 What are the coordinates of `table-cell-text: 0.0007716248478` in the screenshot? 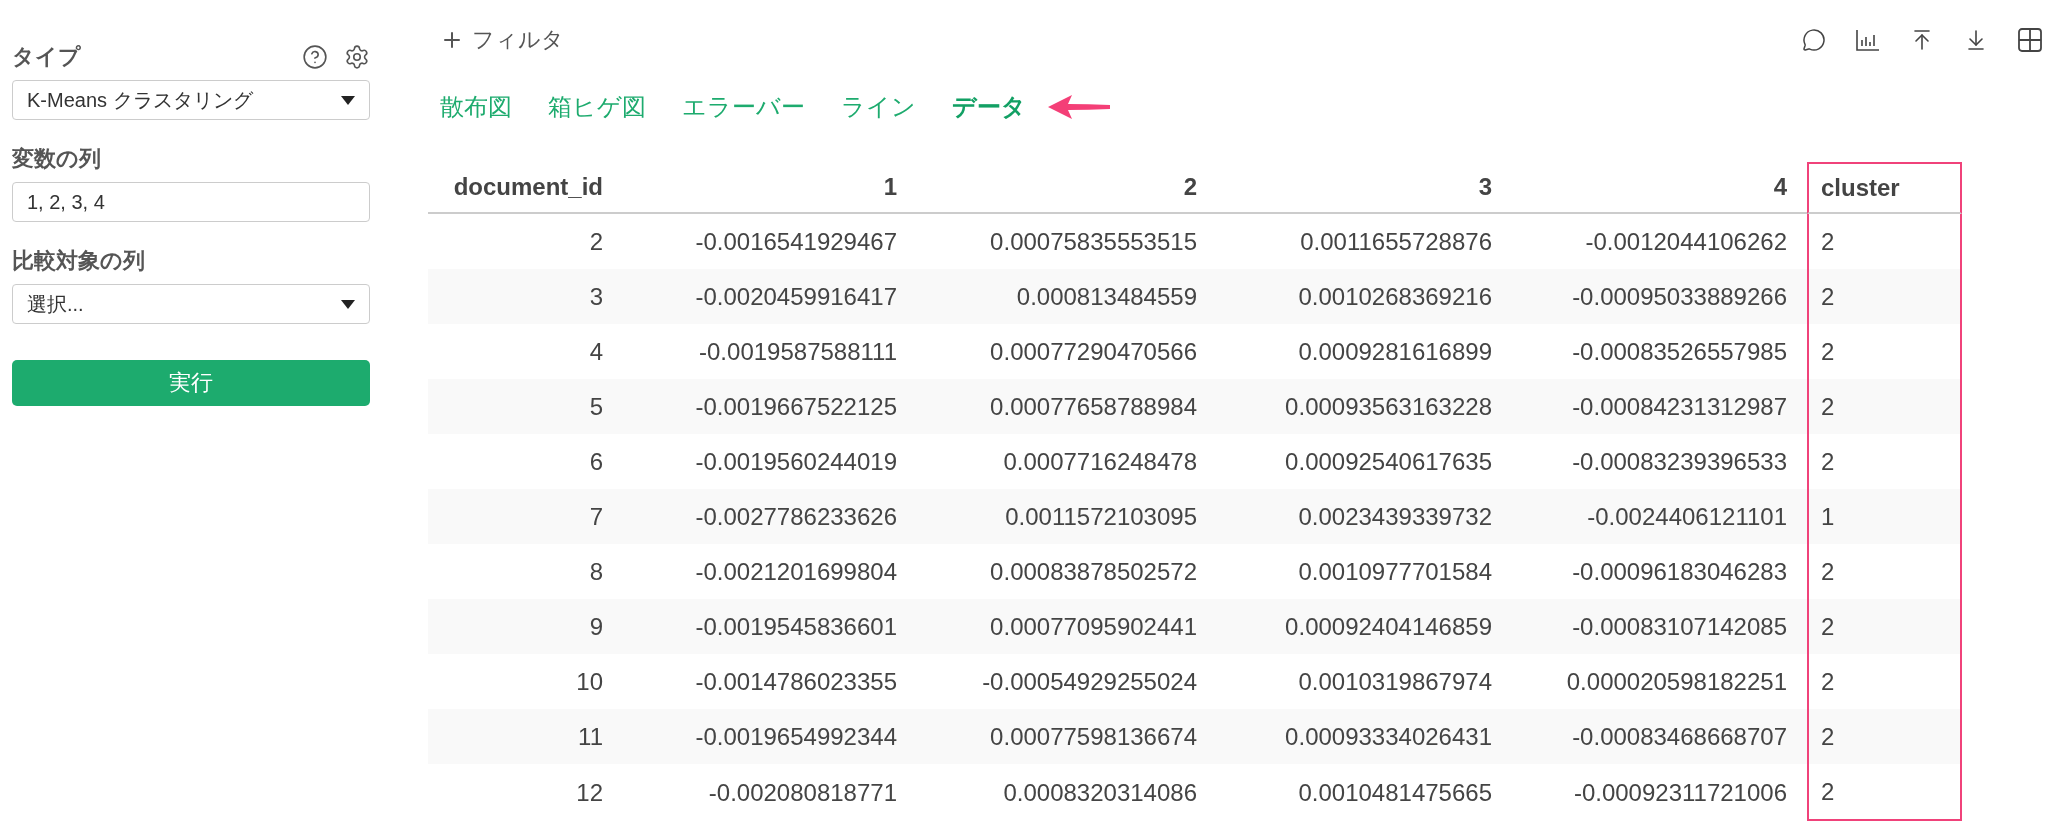 It's located at (1100, 461).